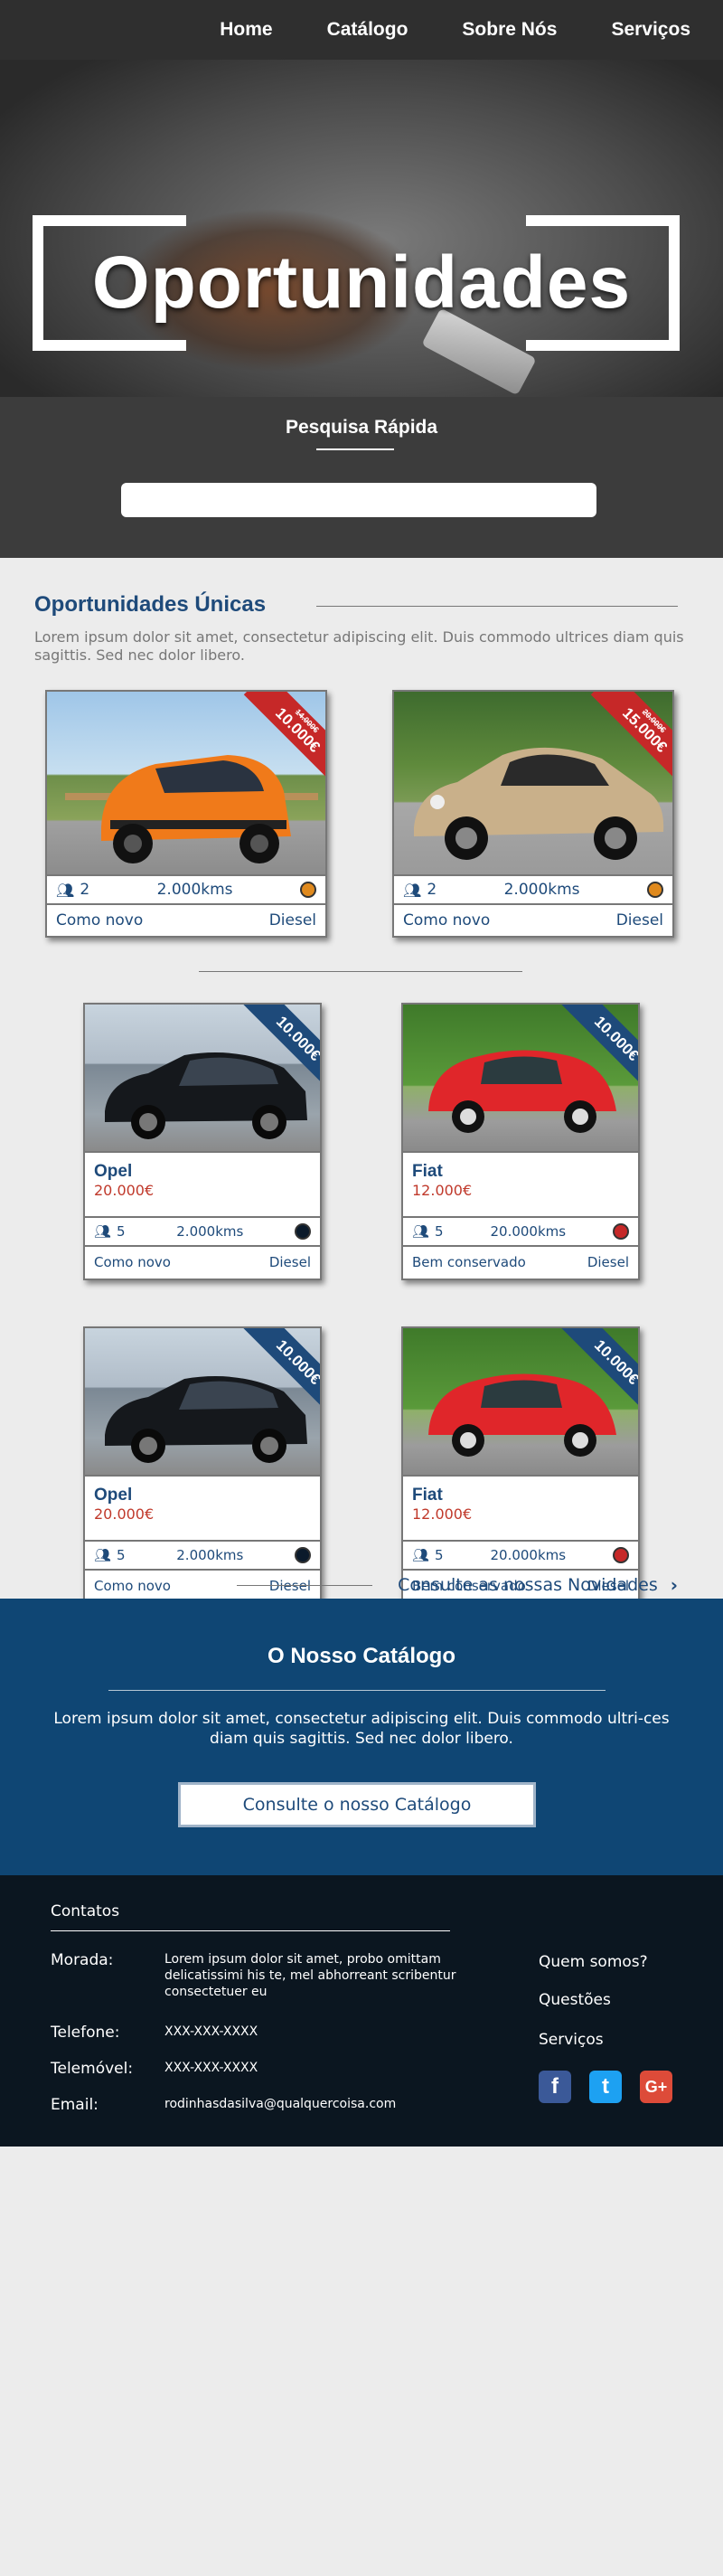 The width and height of the screenshot is (723, 2576). I want to click on phone-value: XXX-XXX-XXXX, so click(211, 2031).